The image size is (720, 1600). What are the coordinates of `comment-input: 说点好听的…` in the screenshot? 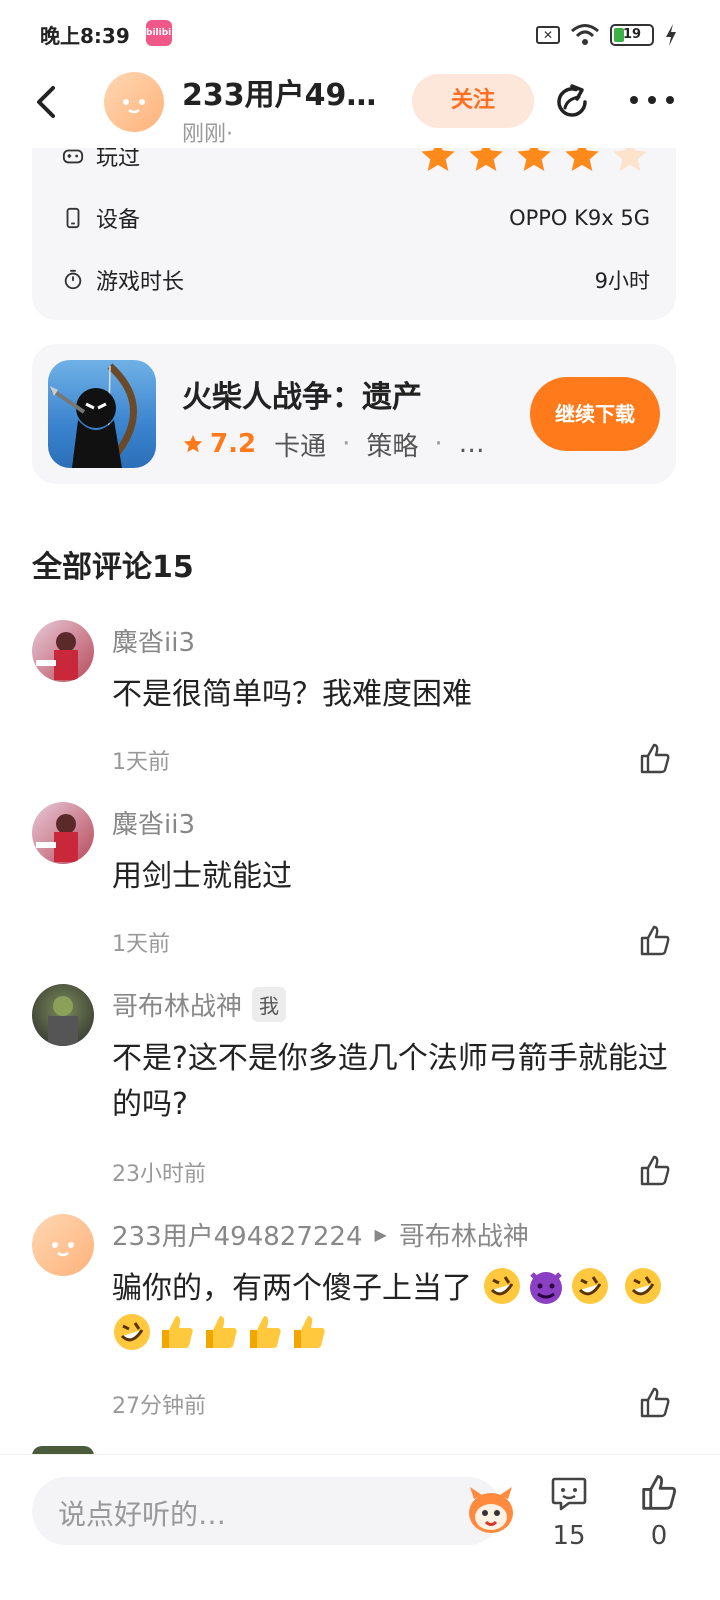 It's located at (272, 1511).